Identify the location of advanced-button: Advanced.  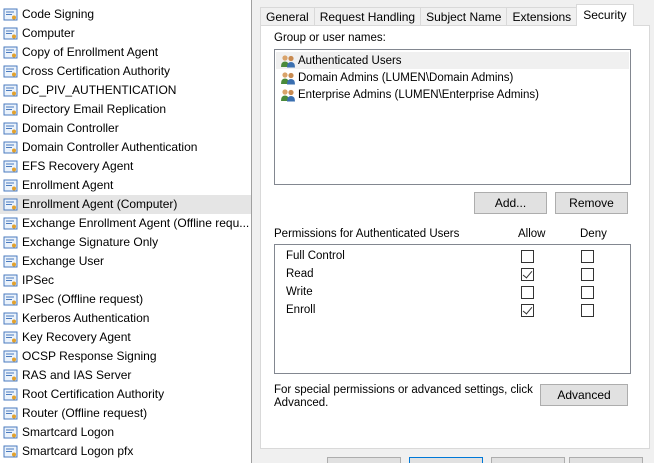
(584, 395).